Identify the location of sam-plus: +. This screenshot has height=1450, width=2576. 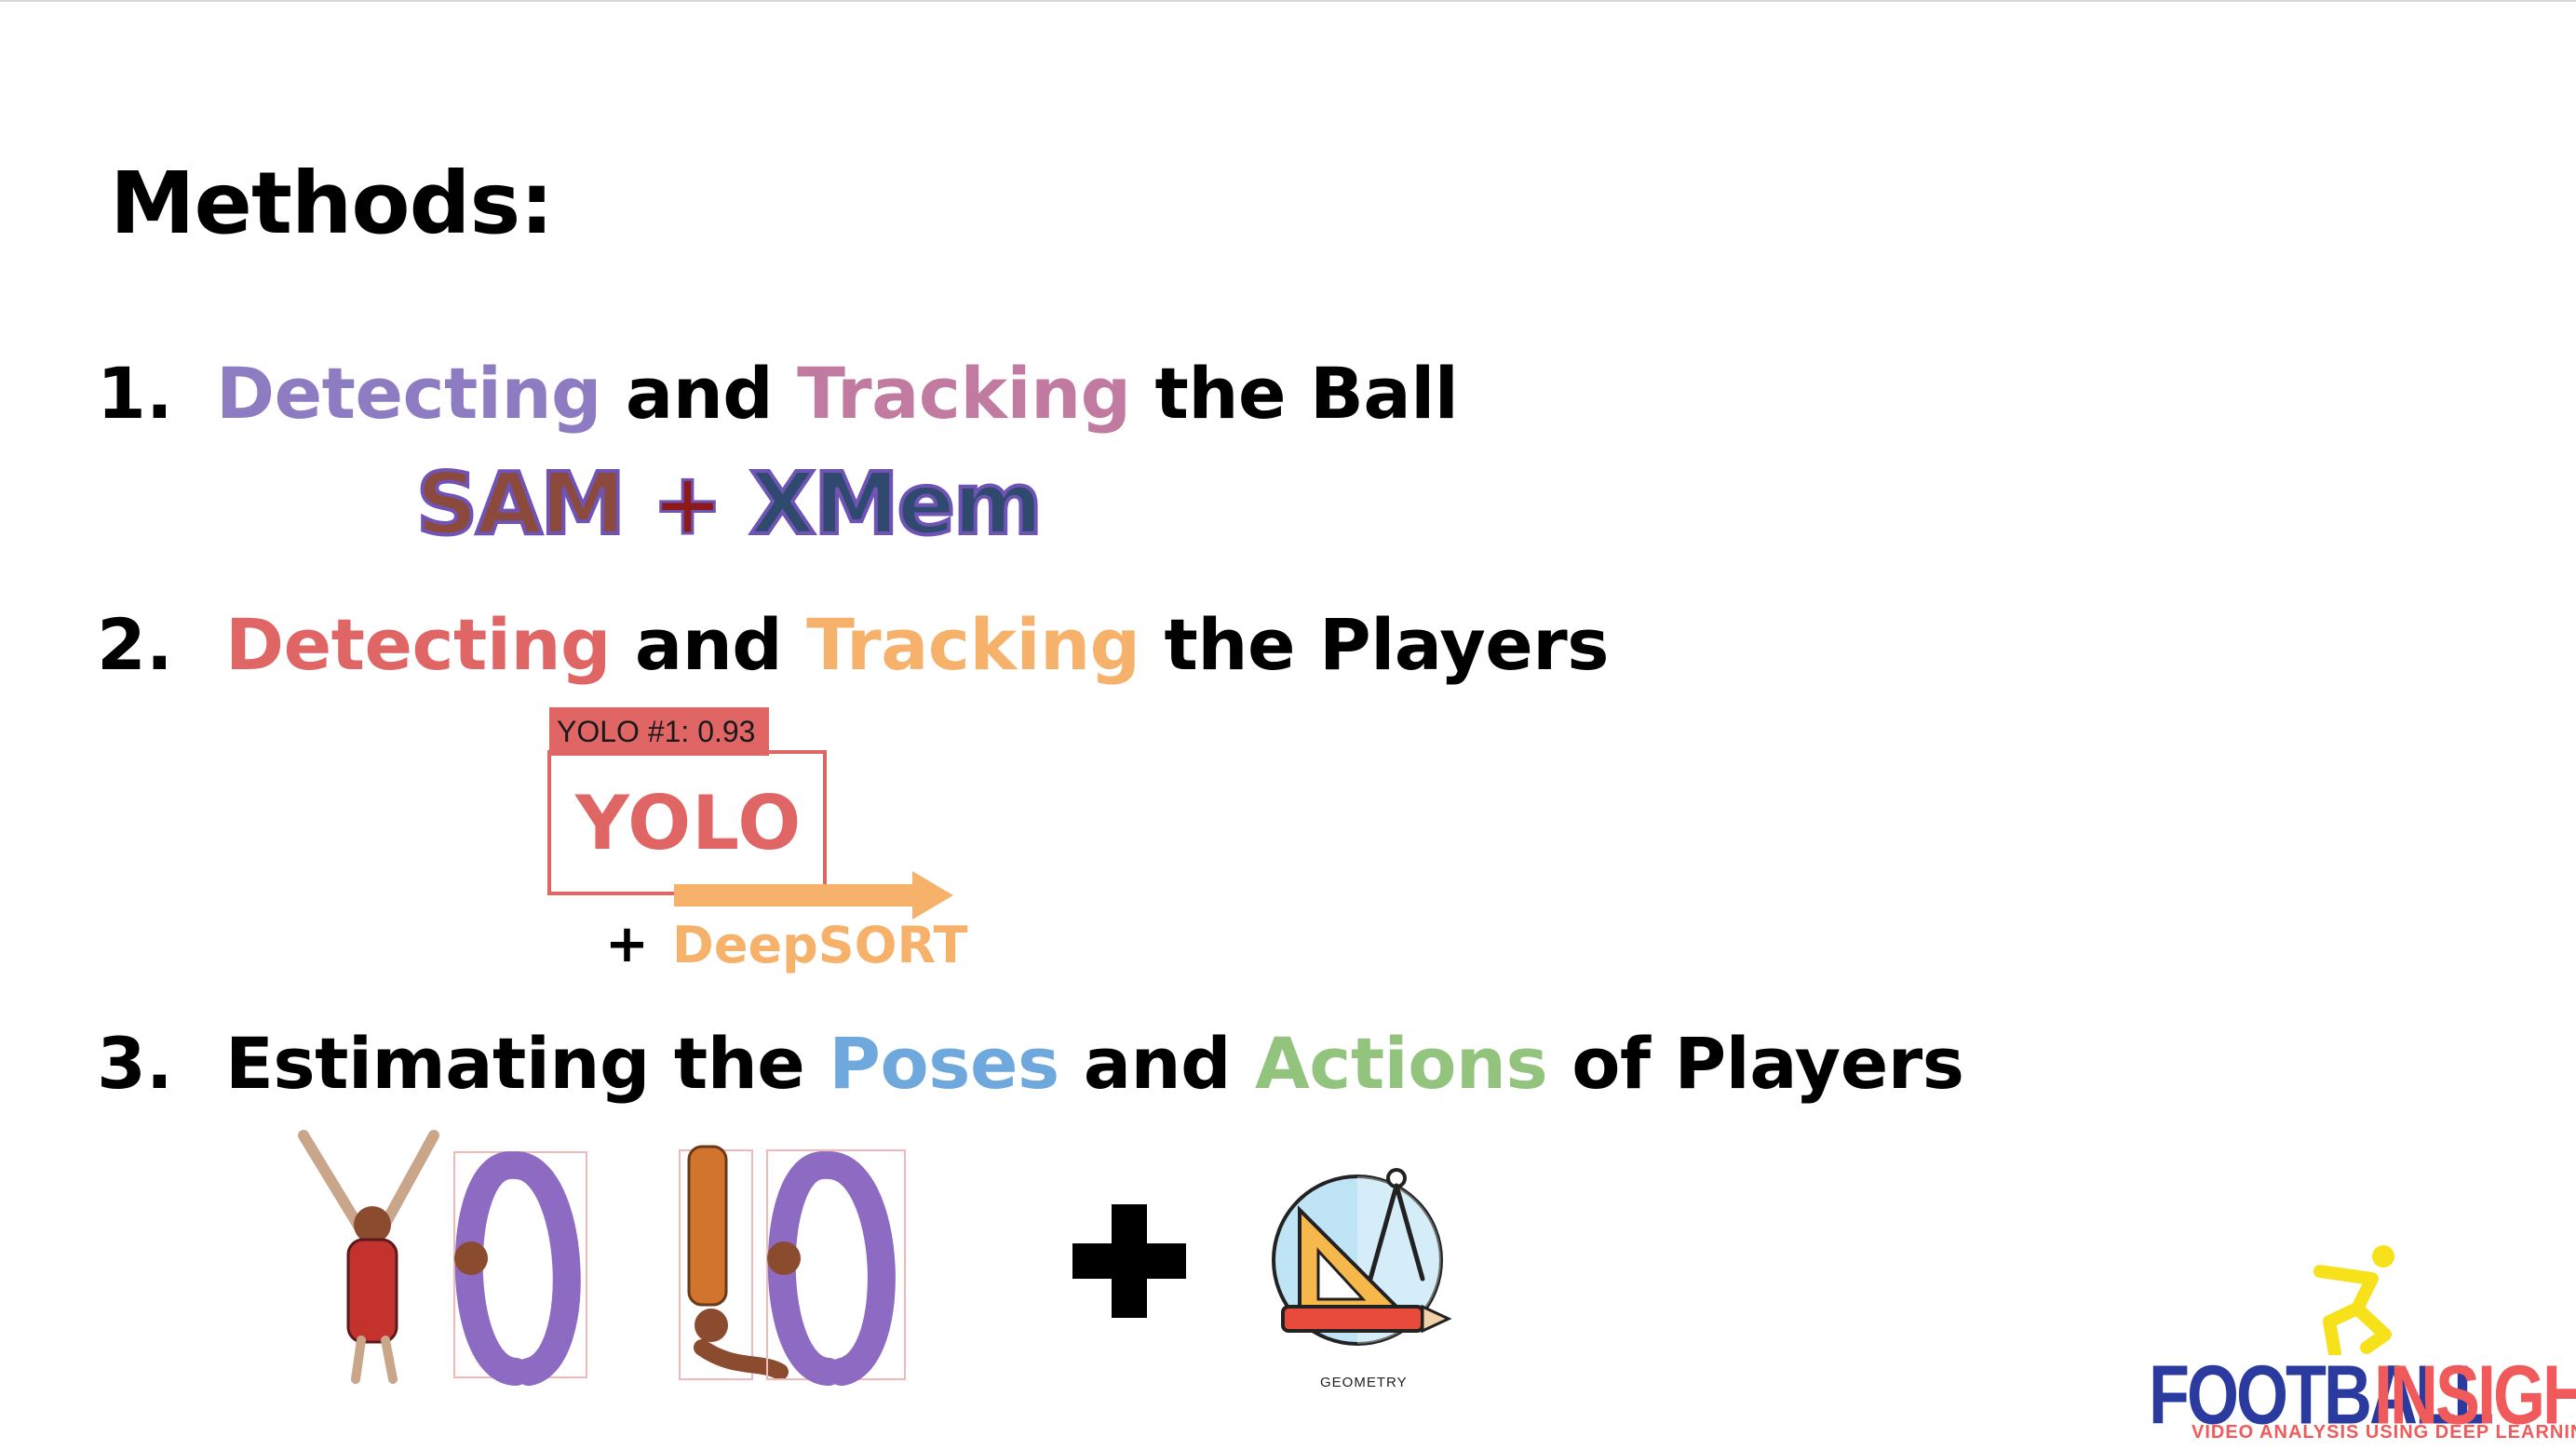
(688, 505).